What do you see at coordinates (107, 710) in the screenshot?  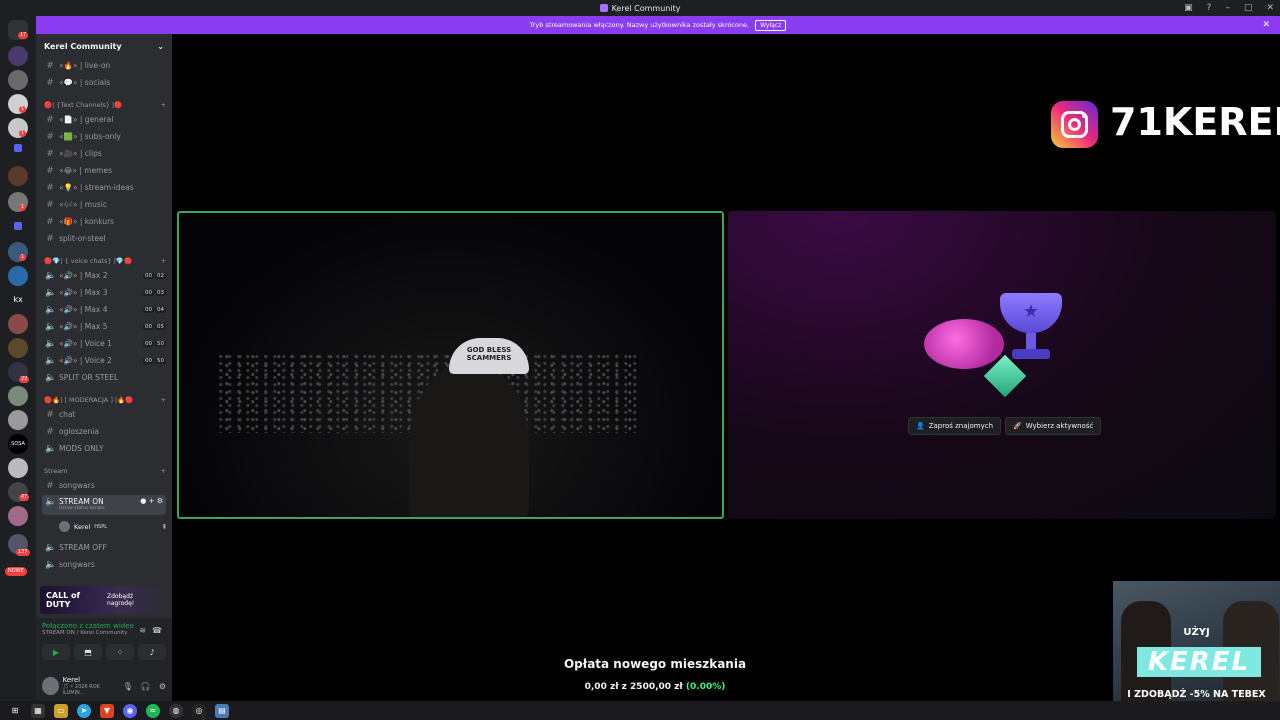 I see `brave-browser-icon: ▼` at bounding box center [107, 710].